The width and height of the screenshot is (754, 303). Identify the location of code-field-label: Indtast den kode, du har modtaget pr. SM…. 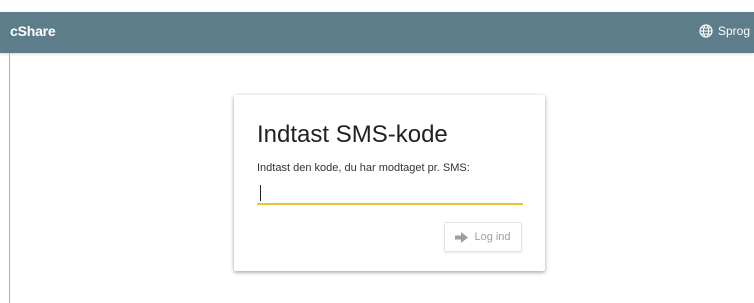
(363, 168).